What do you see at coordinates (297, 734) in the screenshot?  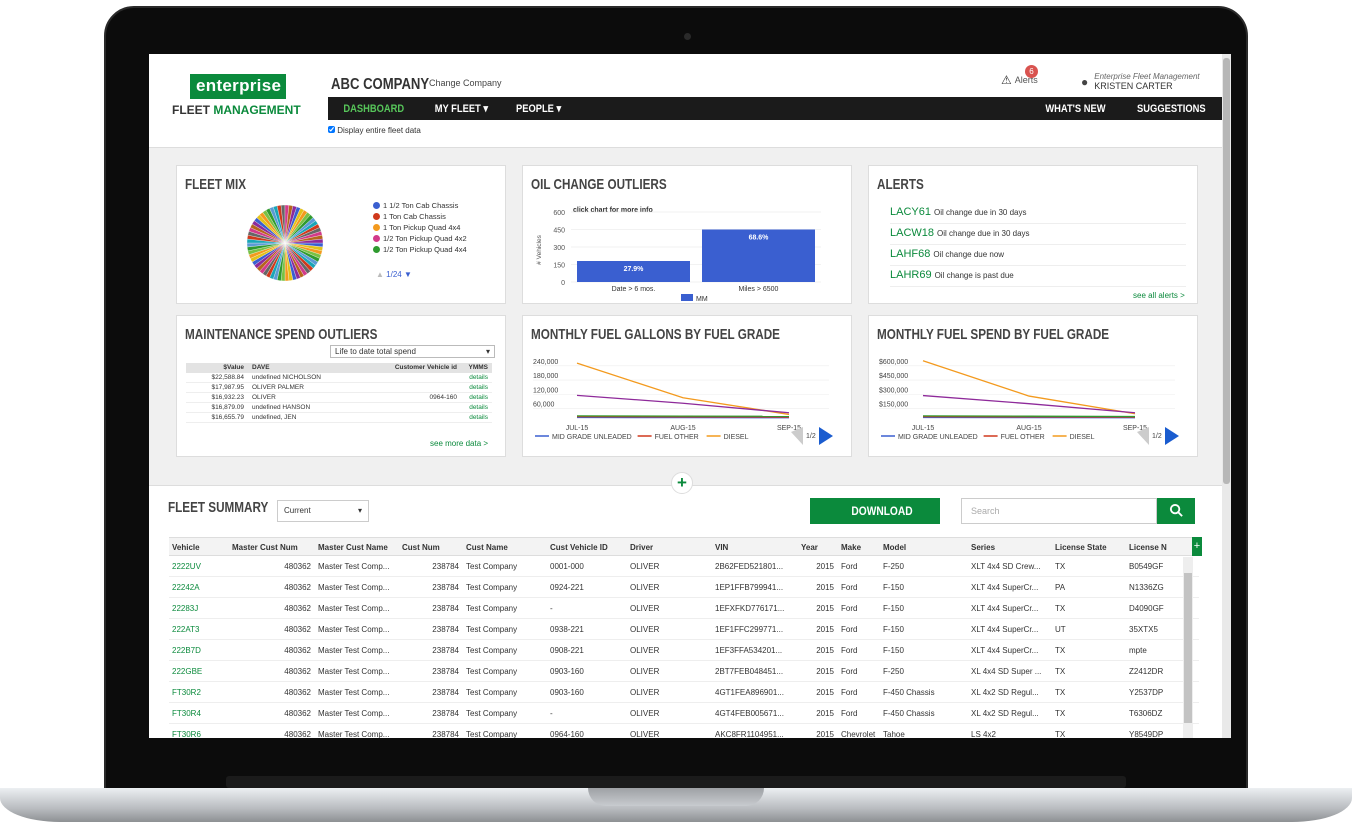 I see `table-cell: 480362` at bounding box center [297, 734].